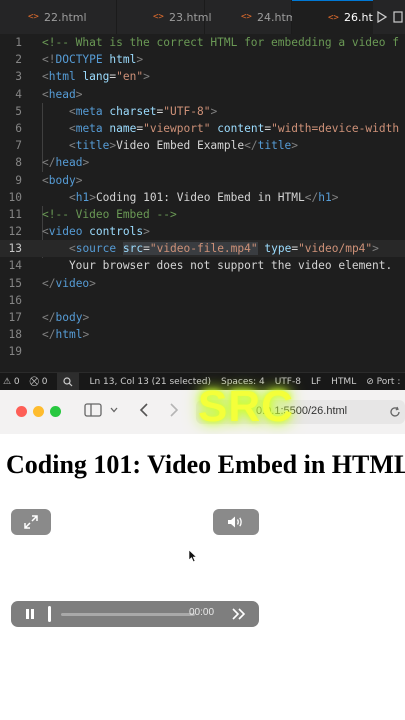  Describe the element at coordinates (239, 614) in the screenshot. I see `skip-forward-icon` at that location.